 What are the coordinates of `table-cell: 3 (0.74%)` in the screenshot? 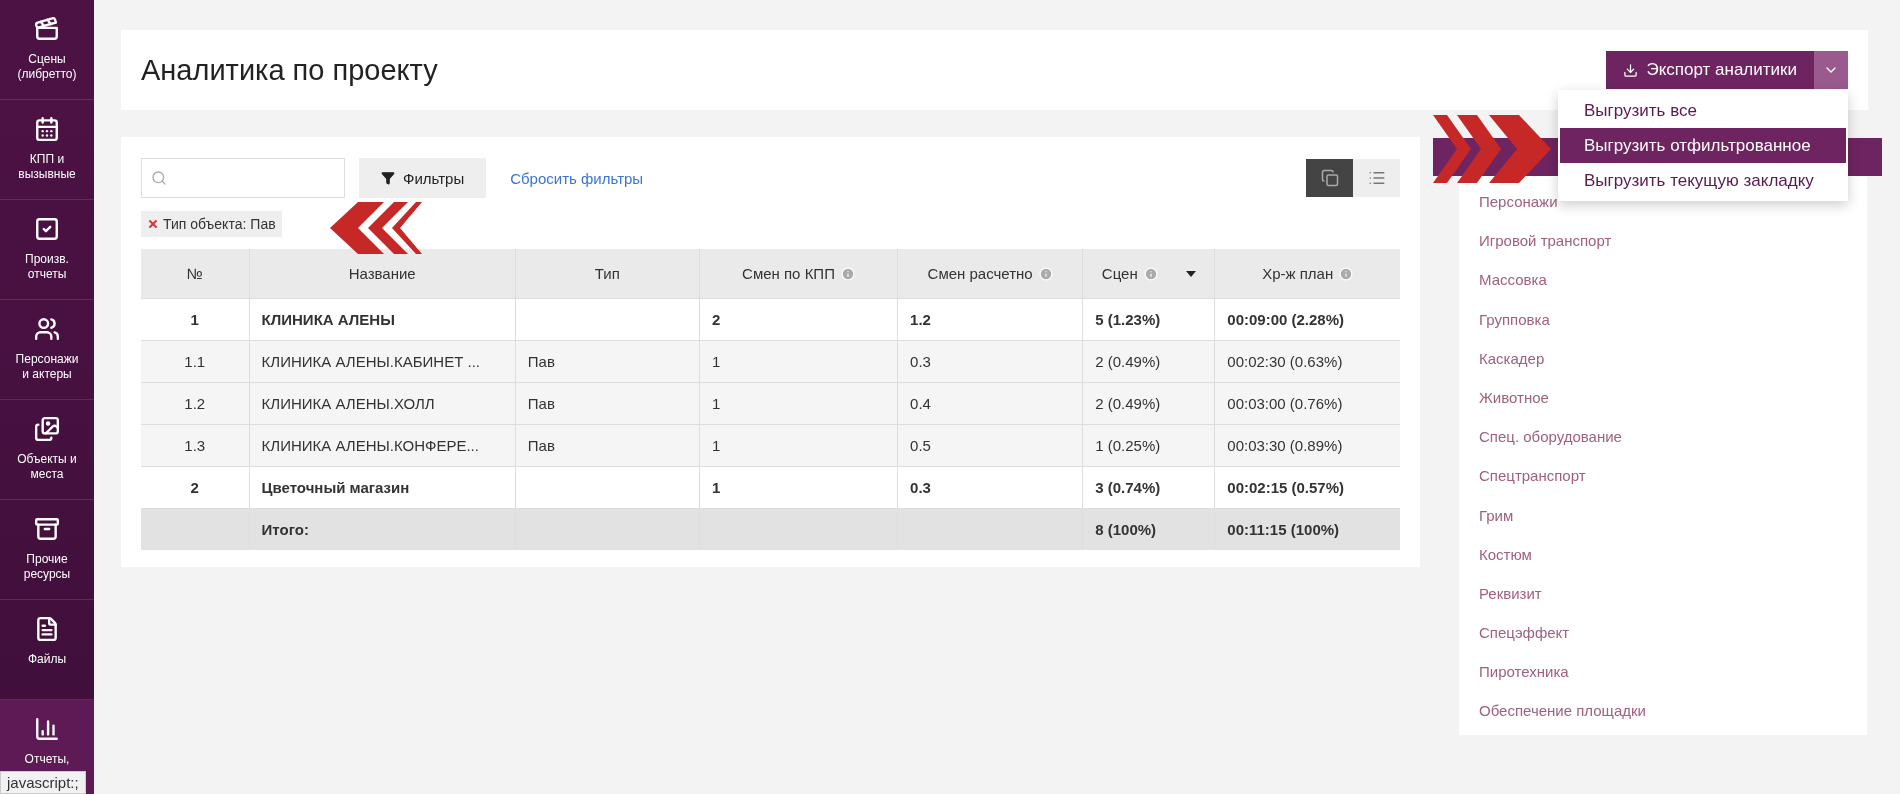 It's located at (1148, 487).